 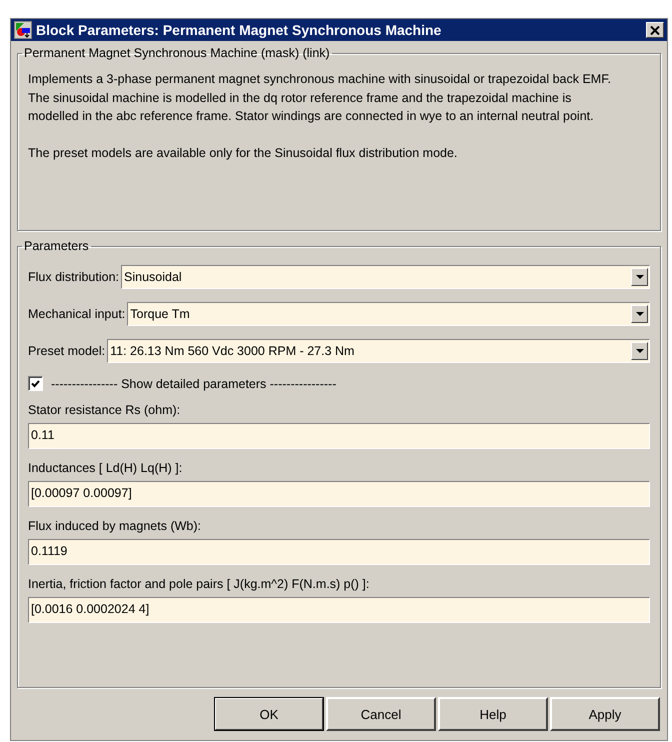 What do you see at coordinates (339, 436) in the screenshot?
I see `input-field: 0.11` at bounding box center [339, 436].